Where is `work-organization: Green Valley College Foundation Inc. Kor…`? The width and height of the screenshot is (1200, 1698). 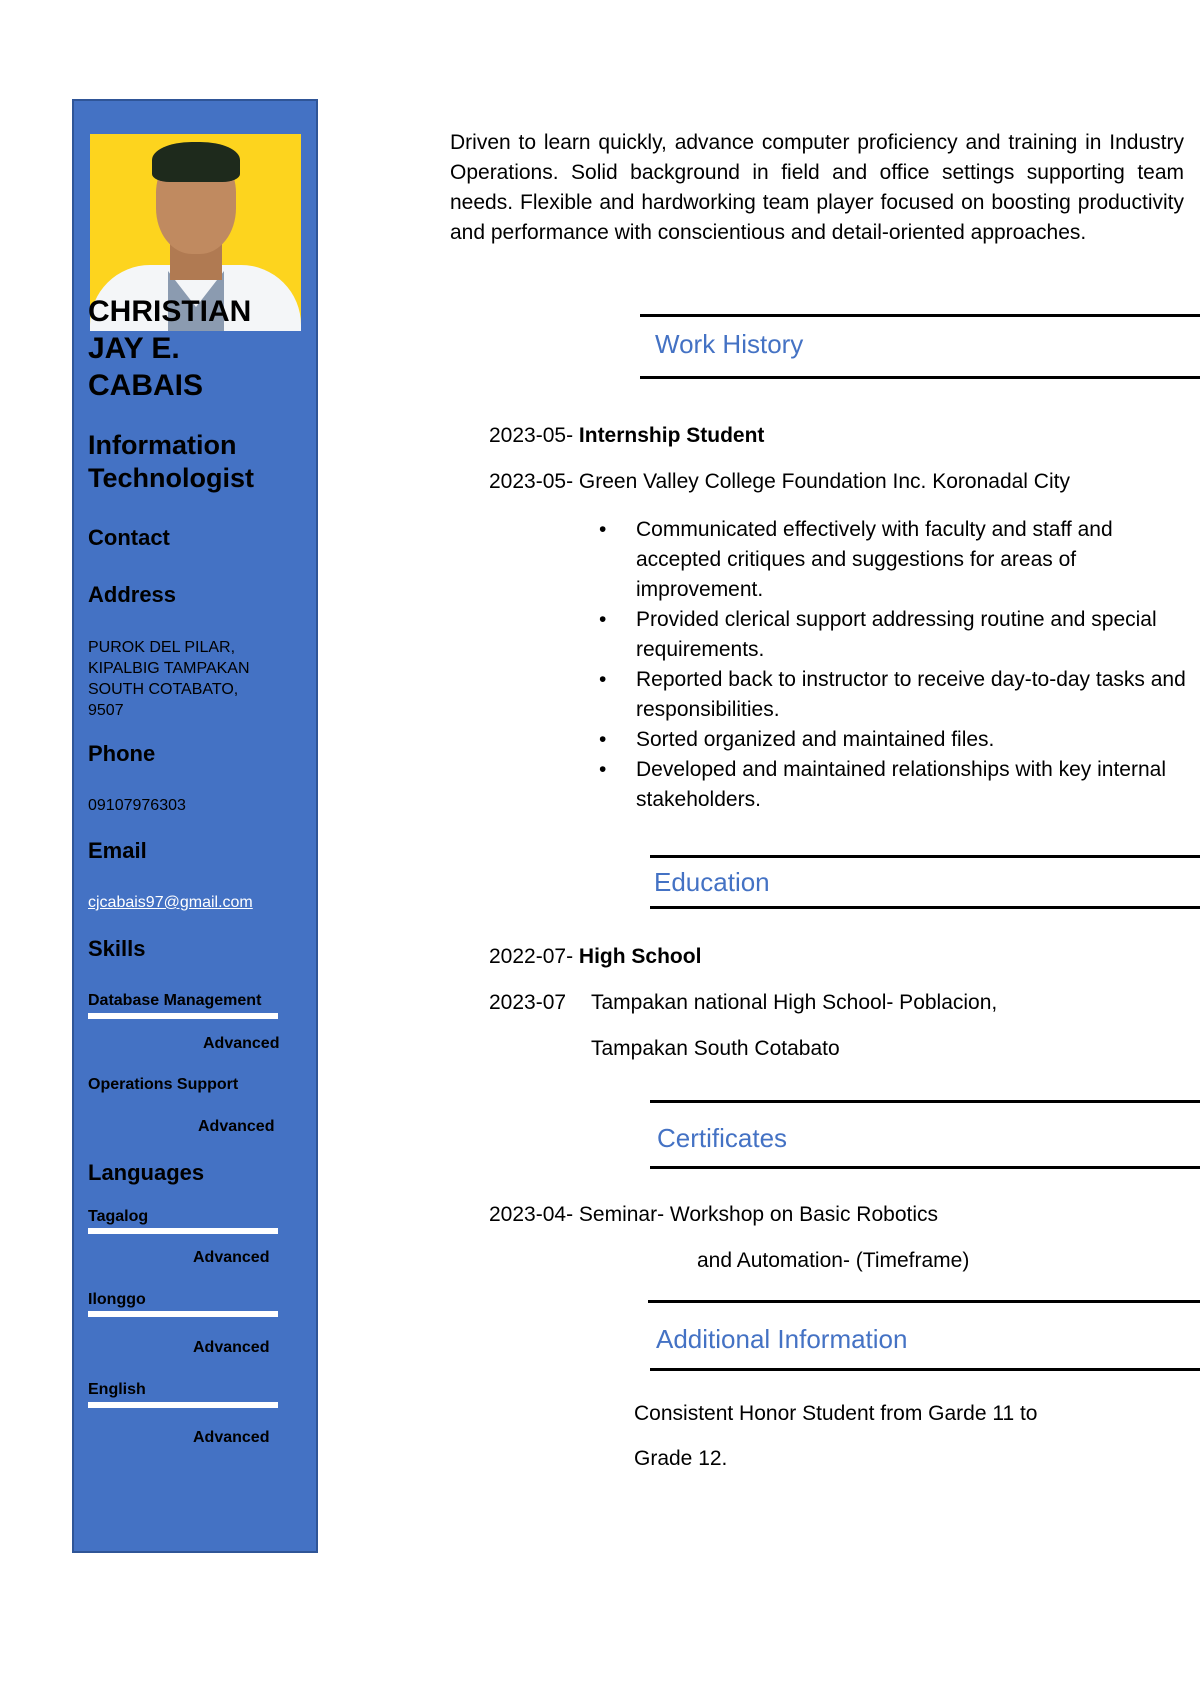
work-organization: Green Valley College Foundation Inc. Kor… is located at coordinates (824, 481).